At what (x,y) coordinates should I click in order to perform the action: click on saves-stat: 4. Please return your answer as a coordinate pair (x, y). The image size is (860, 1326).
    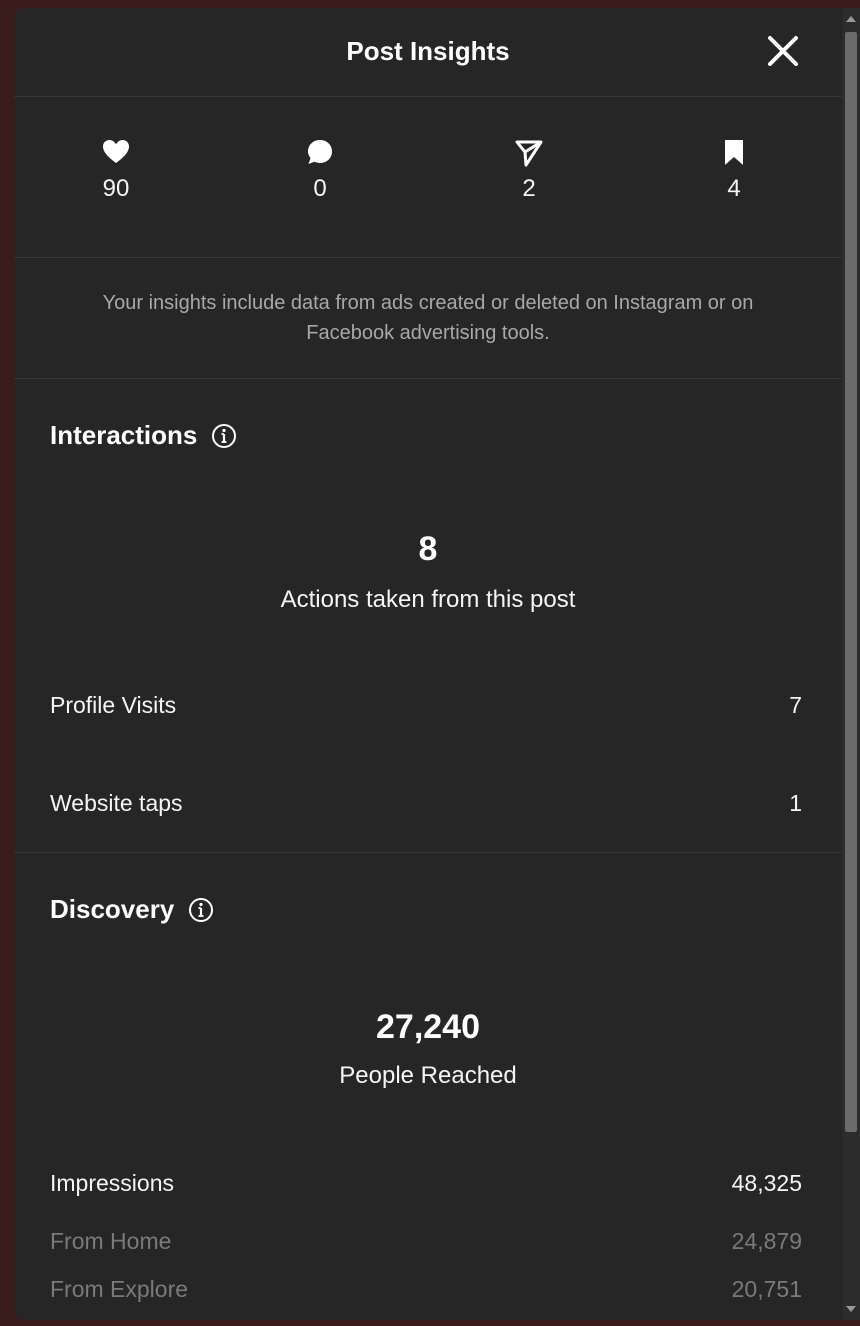
    Looking at the image, I should click on (734, 170).